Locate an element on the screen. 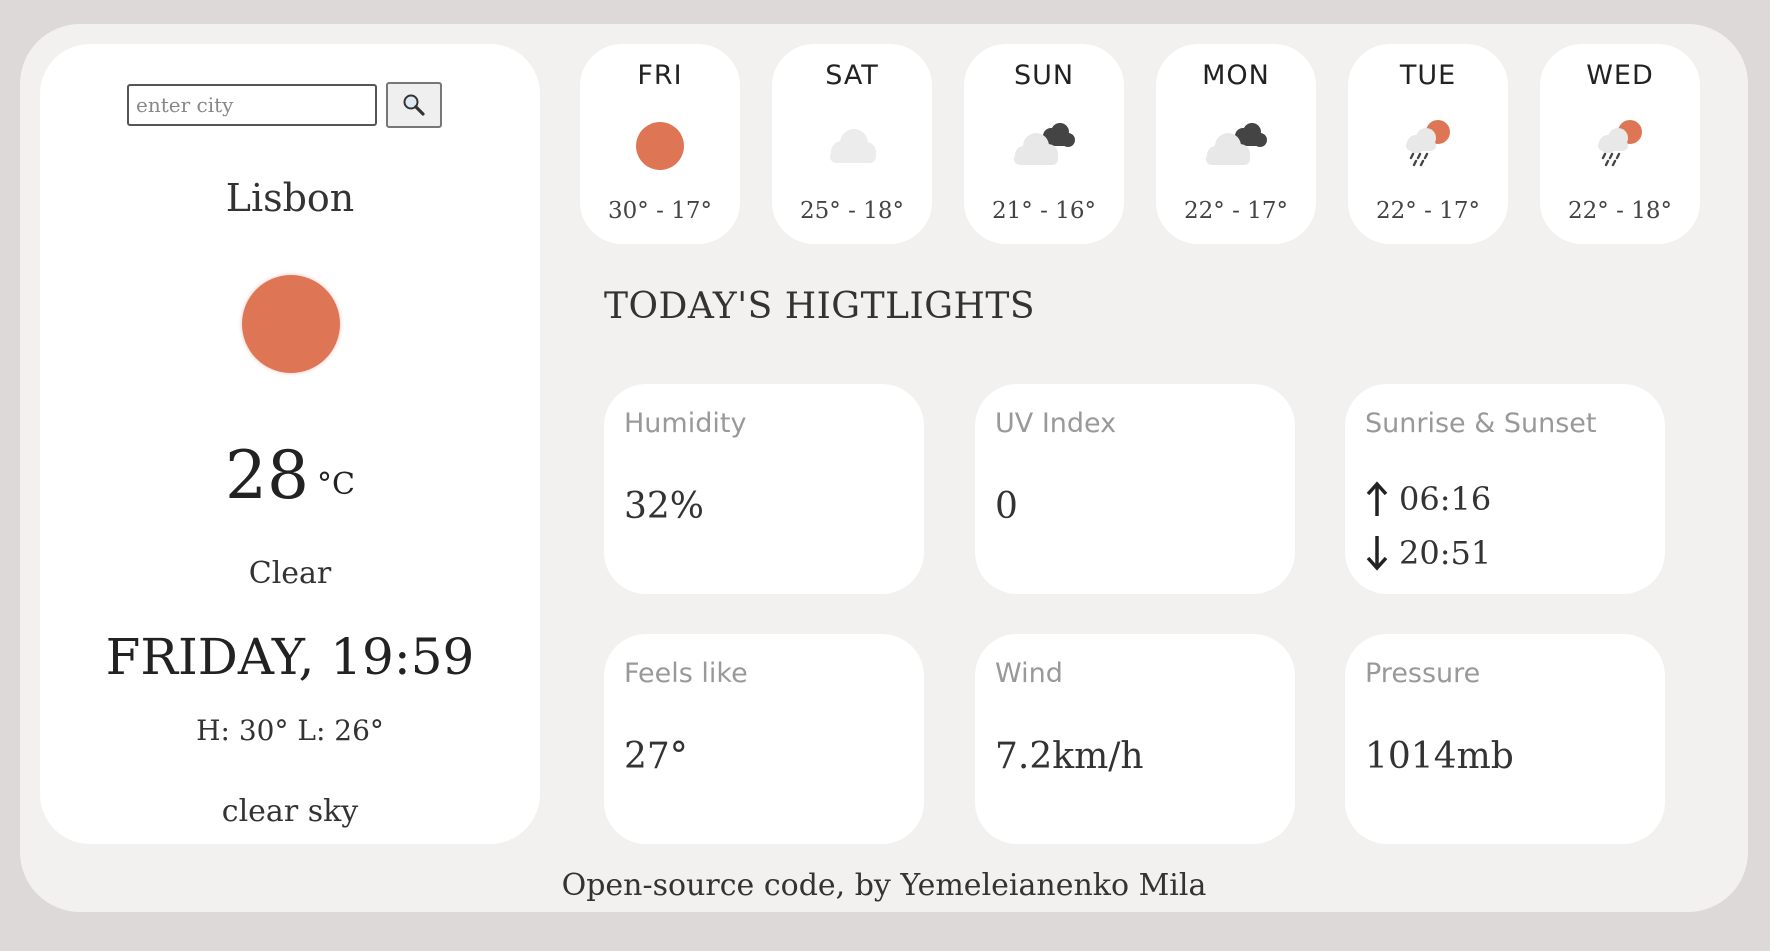 The image size is (1770, 951). search-icon is located at coordinates (414, 105).